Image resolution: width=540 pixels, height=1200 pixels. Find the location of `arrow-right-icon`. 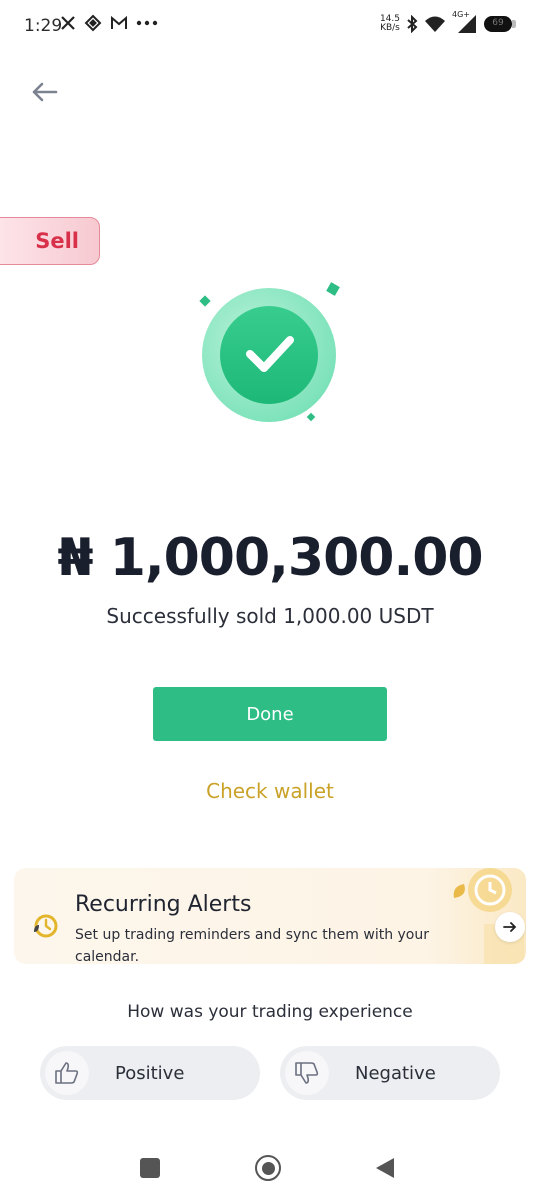

arrow-right-icon is located at coordinates (510, 927).